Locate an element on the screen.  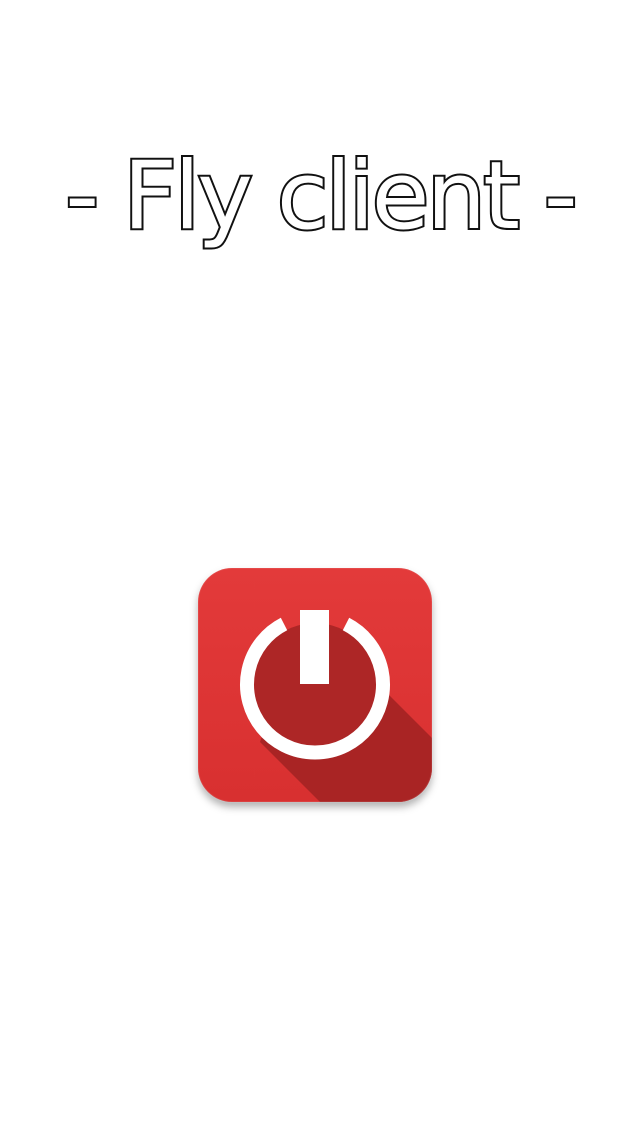
power-button-container is located at coordinates (319, 689).